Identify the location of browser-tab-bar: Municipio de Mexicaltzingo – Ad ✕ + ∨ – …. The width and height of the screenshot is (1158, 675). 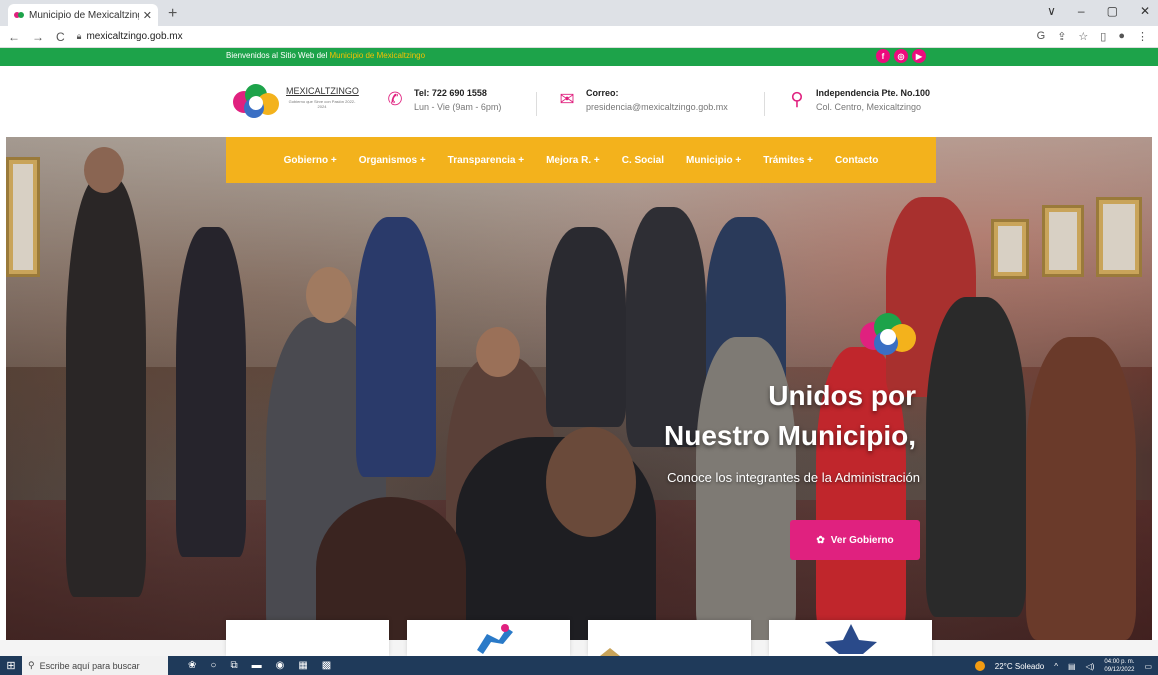
(579, 13).